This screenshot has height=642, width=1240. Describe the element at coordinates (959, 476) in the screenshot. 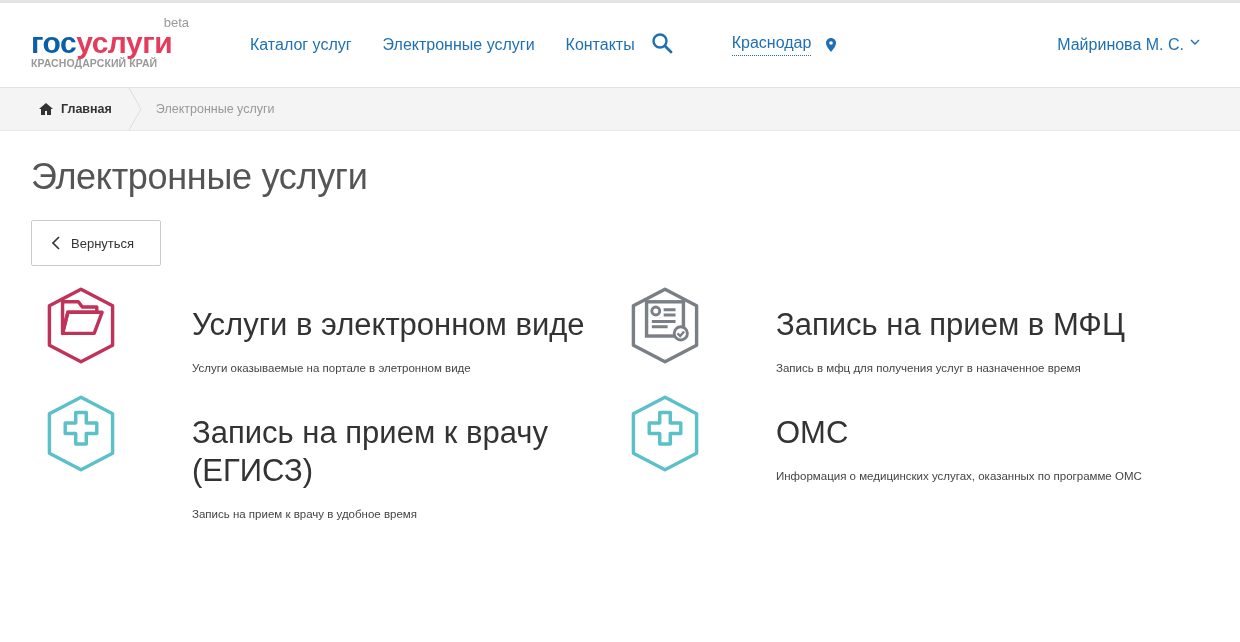

I see `service-description: Информация о медицинских услугах, оказанных по программе ОМС` at that location.